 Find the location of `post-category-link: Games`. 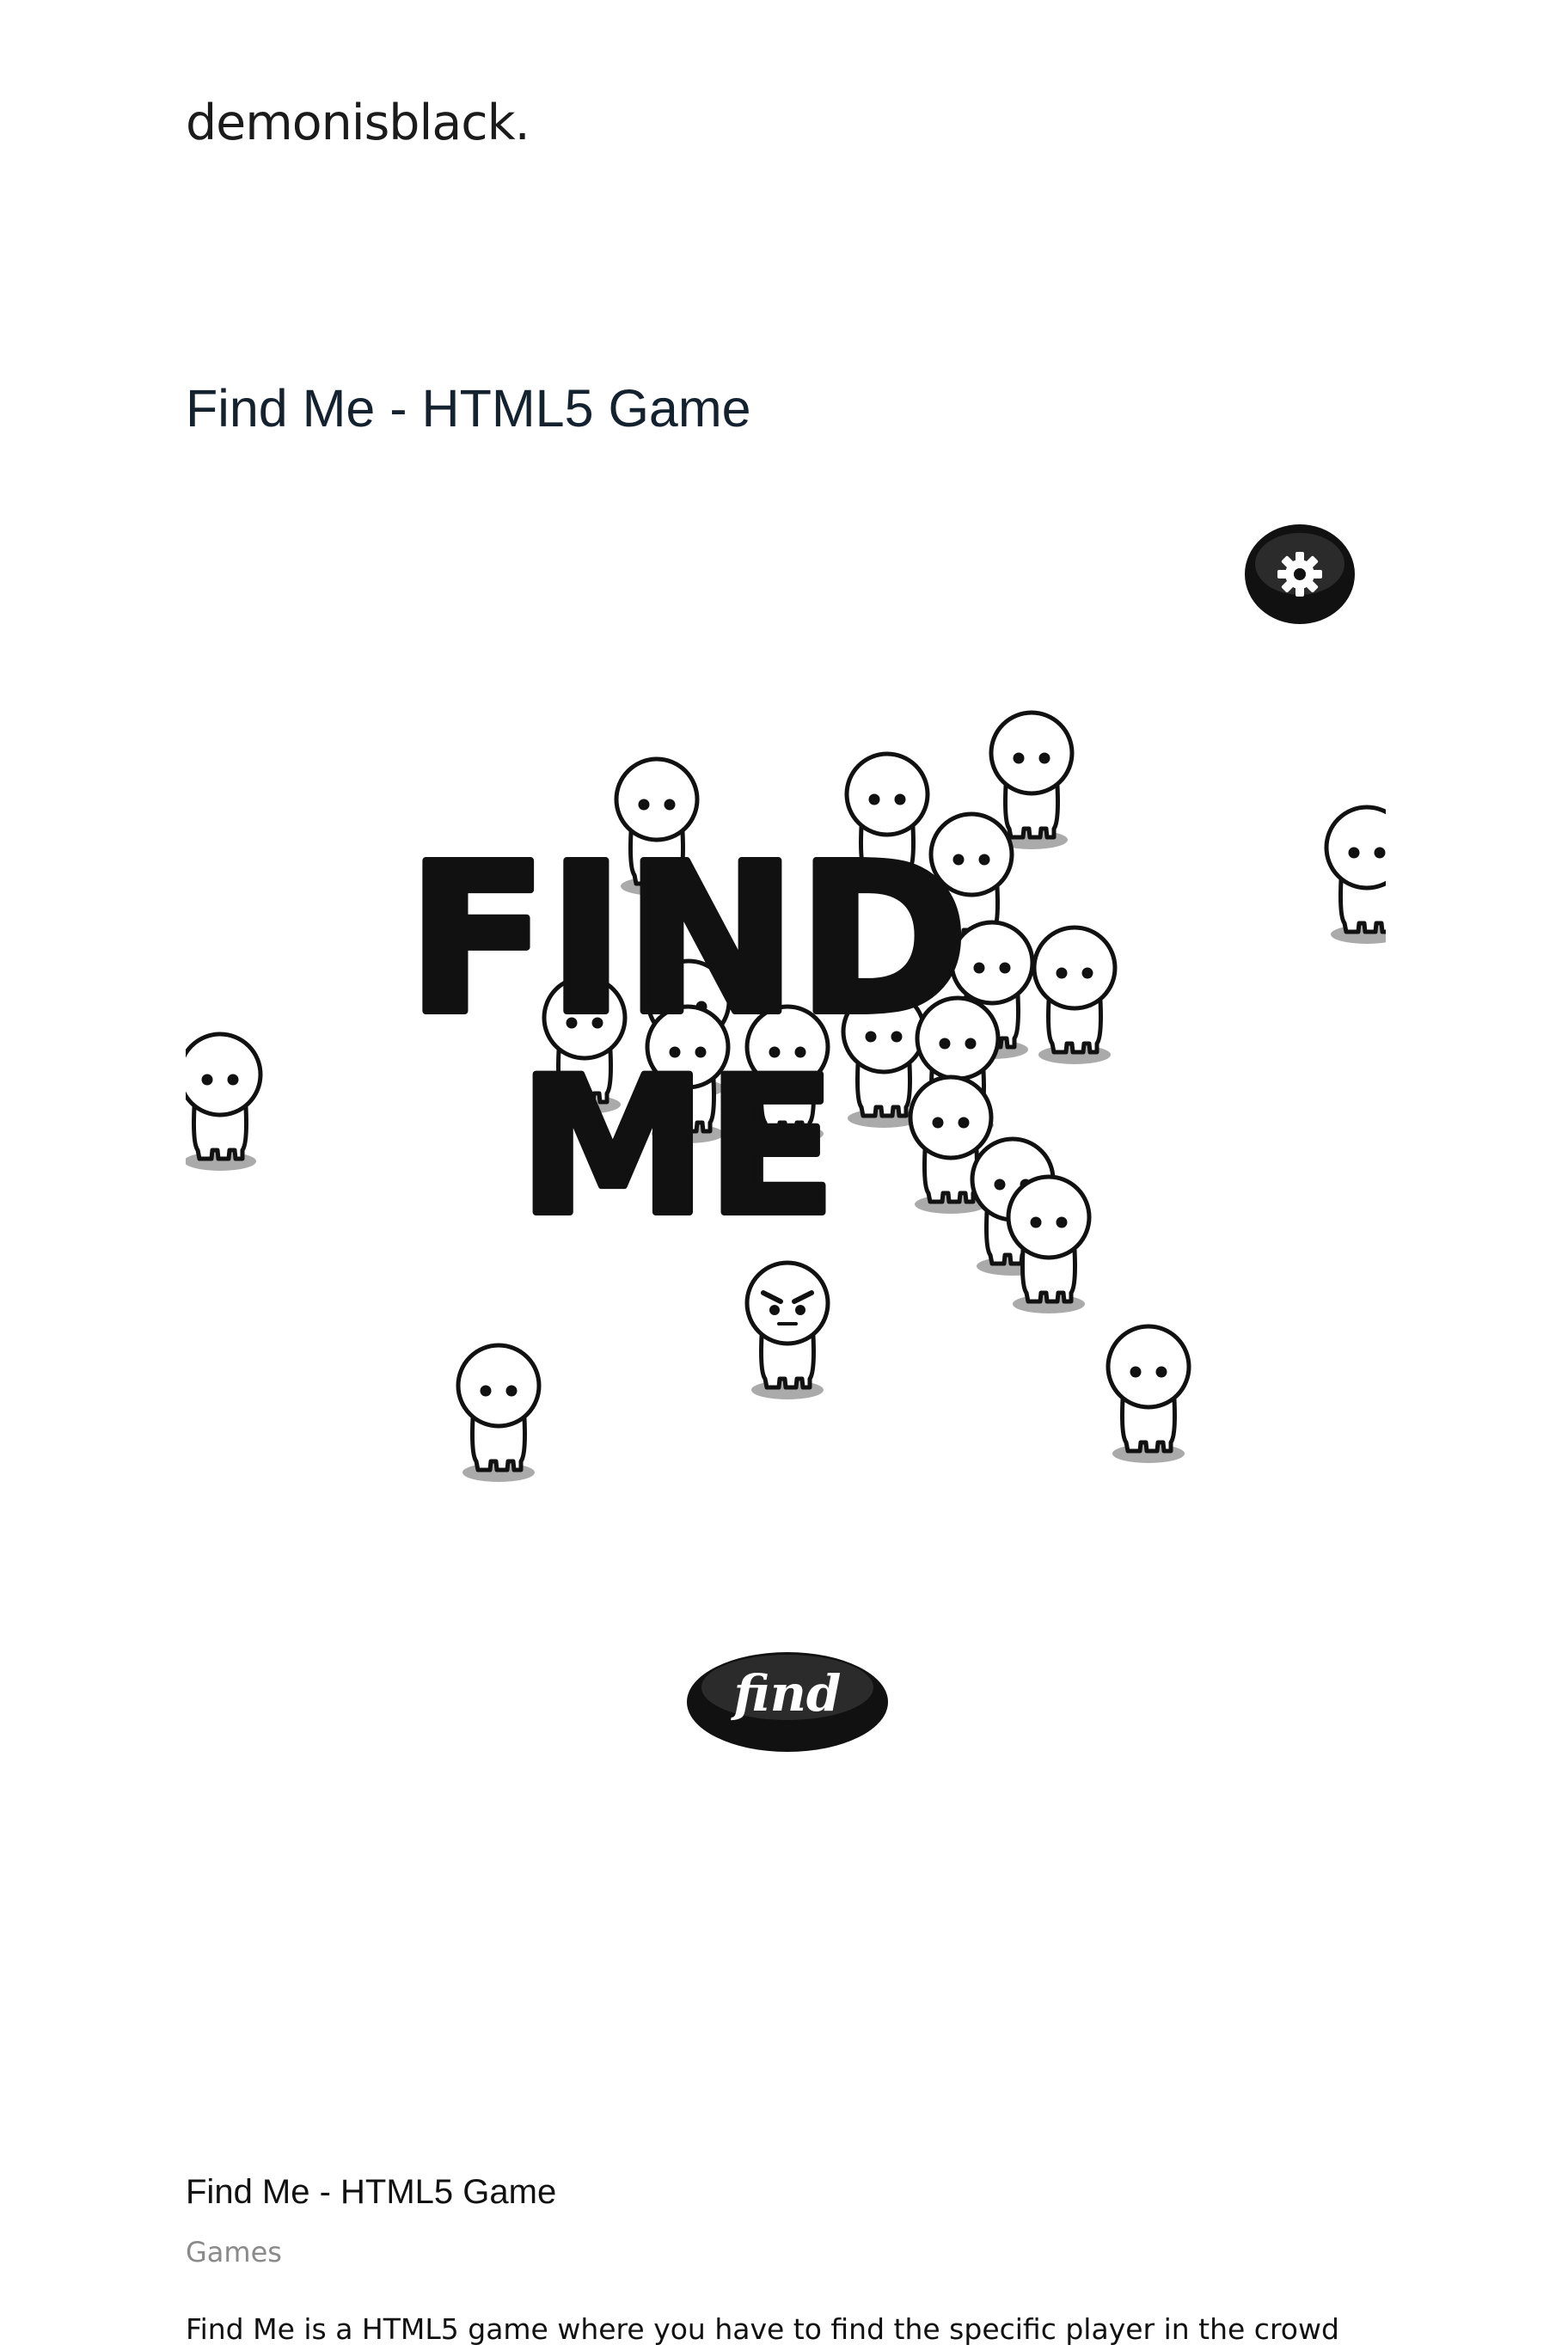

post-category-link: Games is located at coordinates (234, 2252).